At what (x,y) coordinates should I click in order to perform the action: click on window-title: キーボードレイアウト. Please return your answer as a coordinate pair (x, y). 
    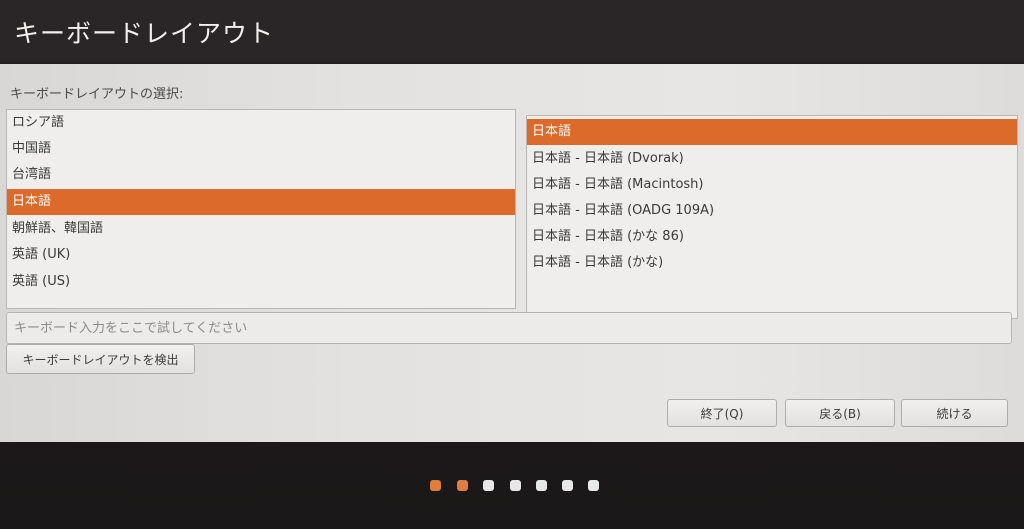
    Looking at the image, I should click on (144, 33).